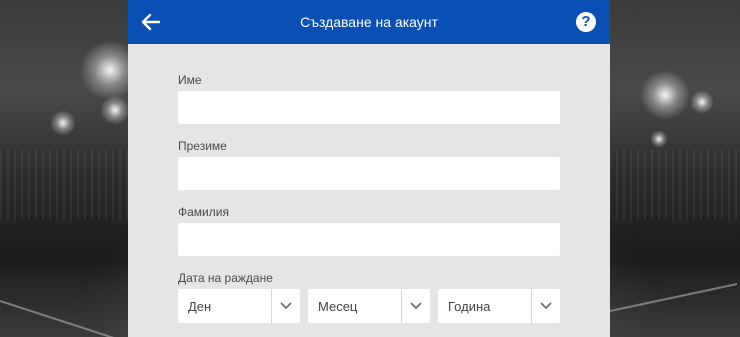  I want to click on middle-name-label: Презиме, so click(202, 146).